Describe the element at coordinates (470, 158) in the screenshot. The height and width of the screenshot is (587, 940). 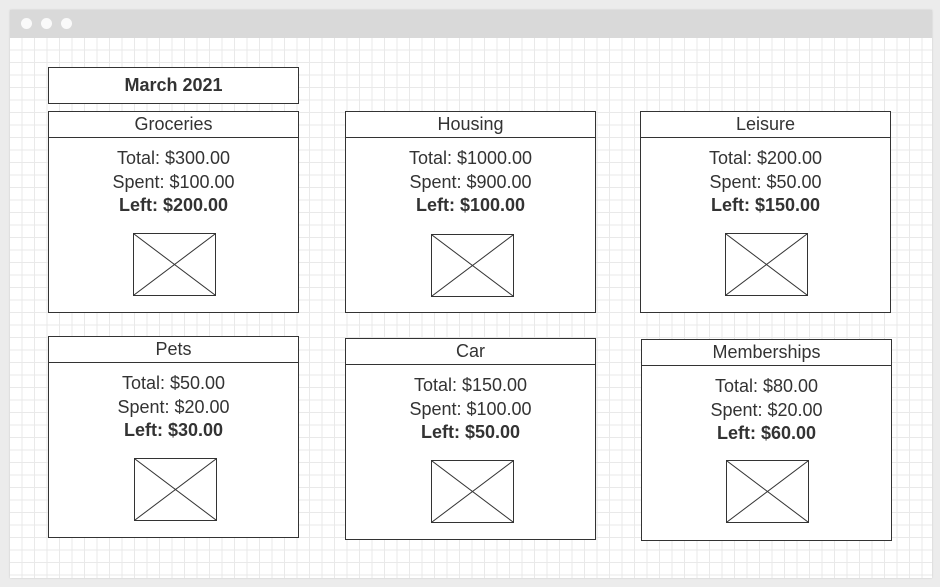
I see `card-total: Total: $1000.00` at that location.